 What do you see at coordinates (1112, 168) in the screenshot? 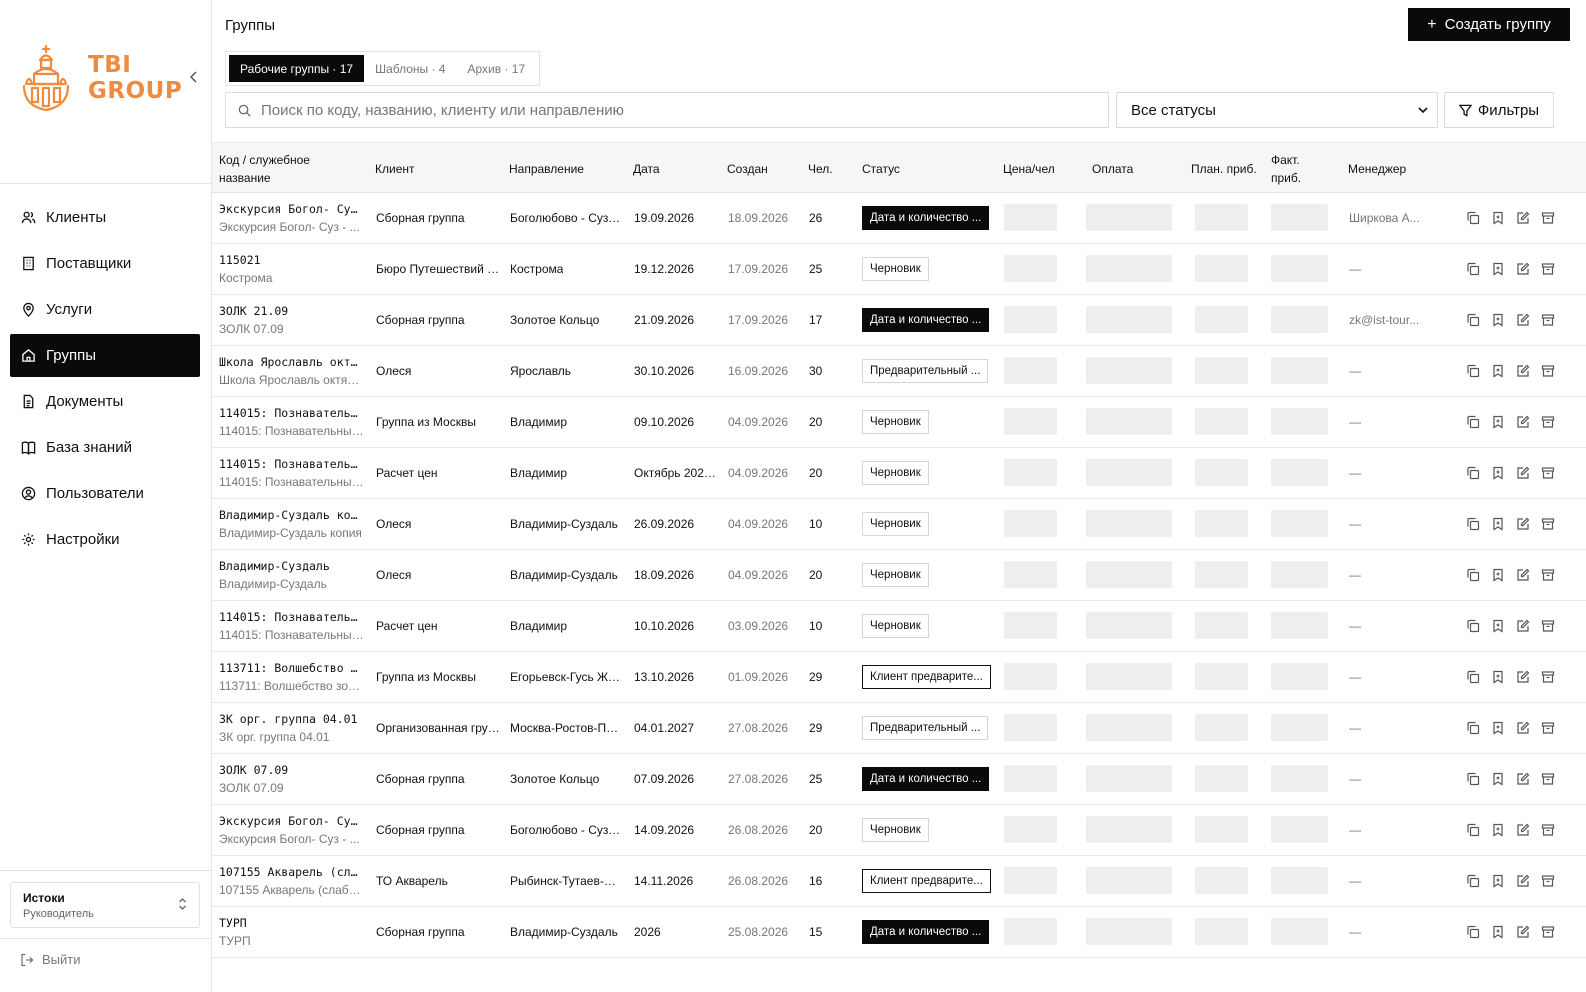
I see `column-header-payment: Оплата` at bounding box center [1112, 168].